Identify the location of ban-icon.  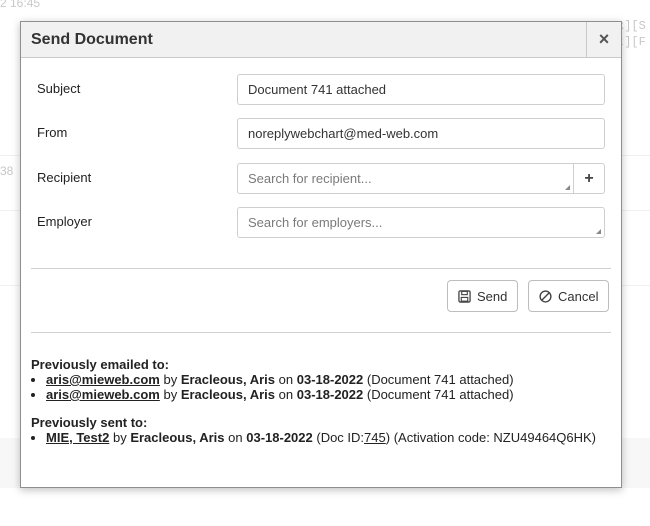
(545, 296).